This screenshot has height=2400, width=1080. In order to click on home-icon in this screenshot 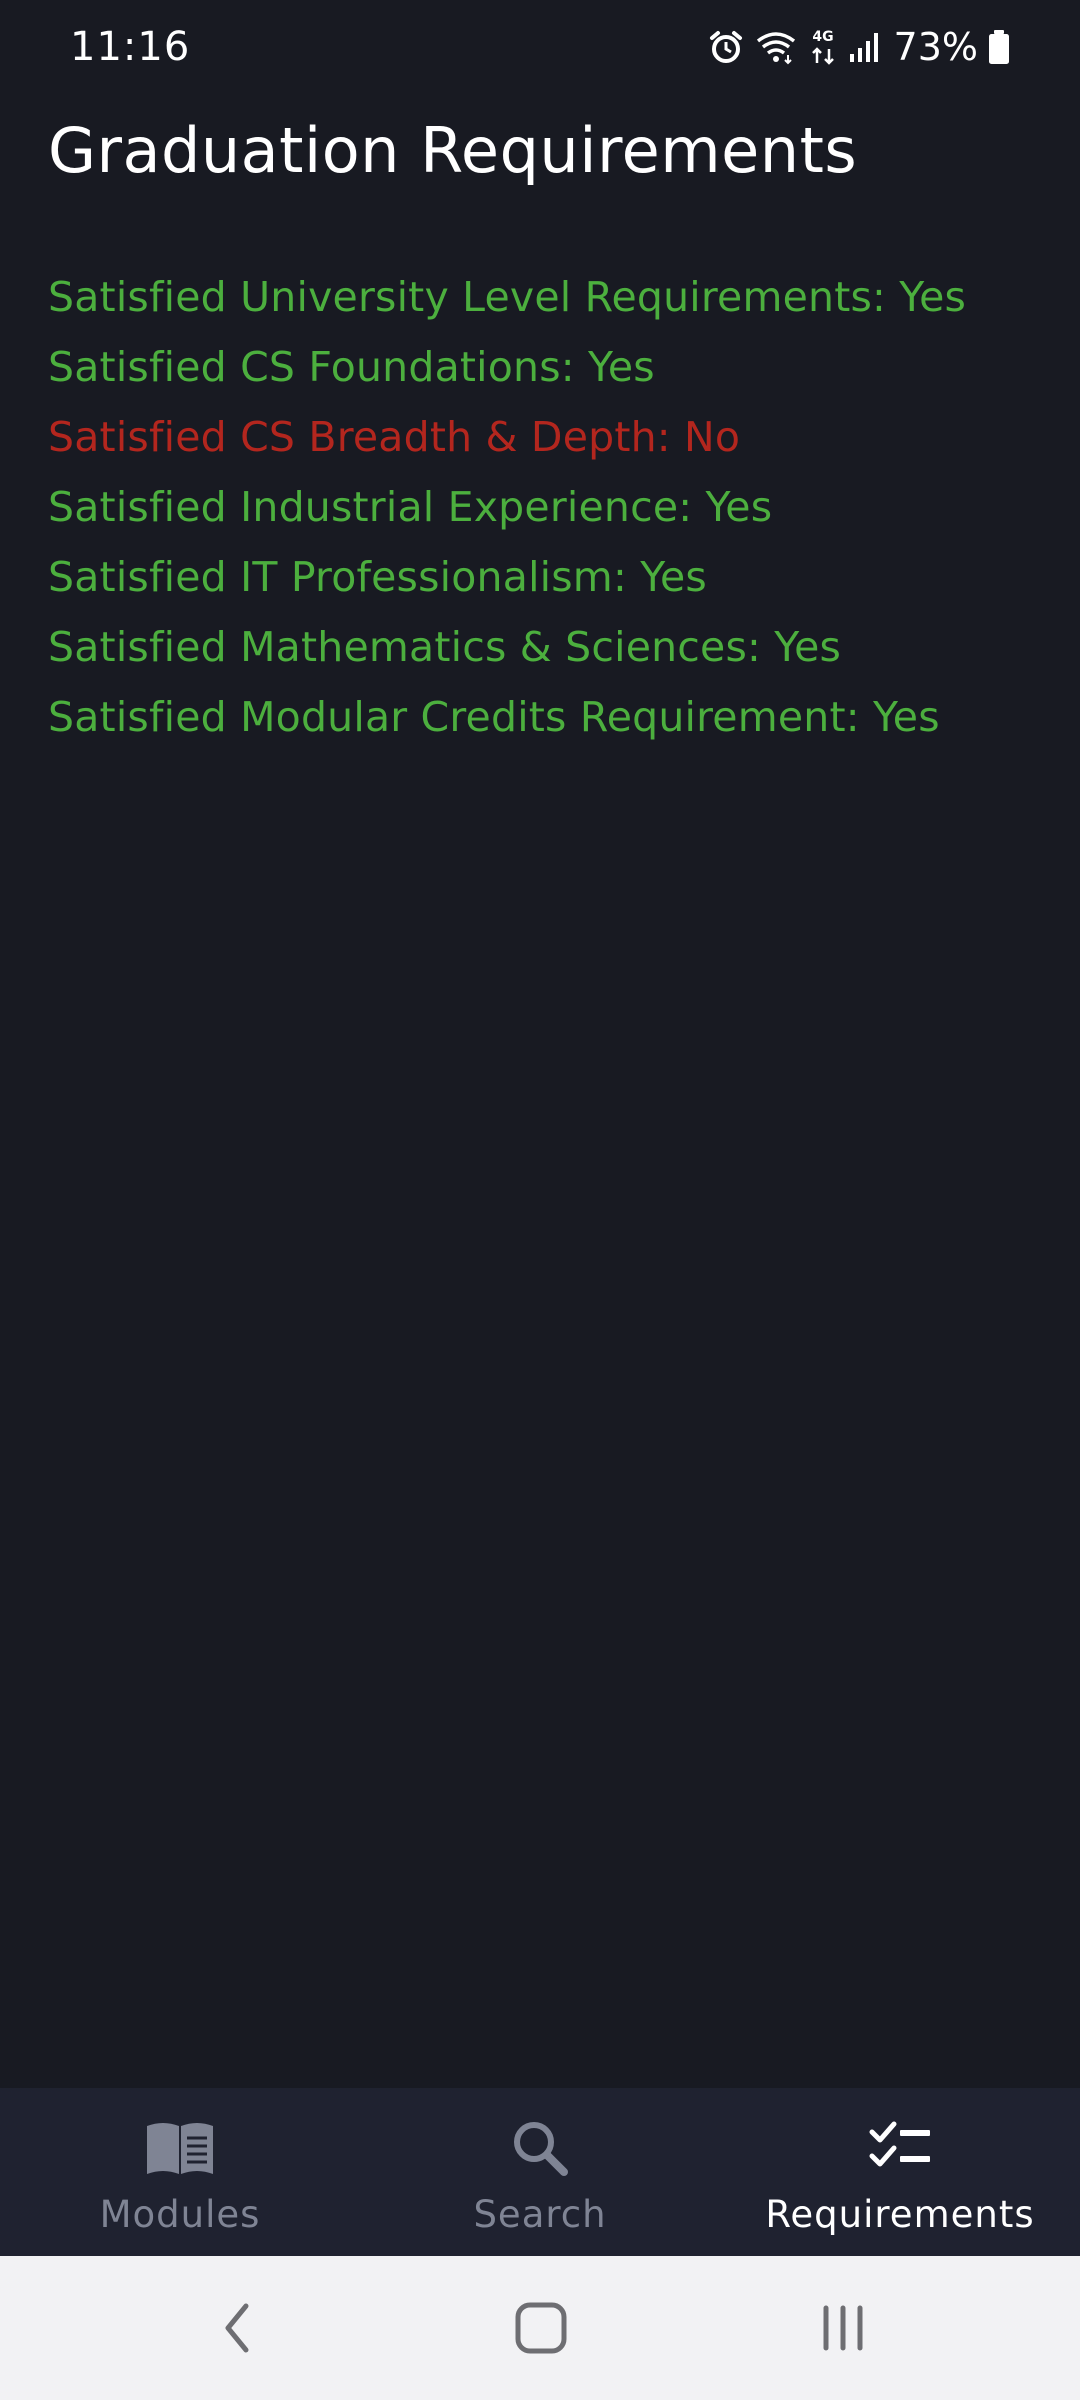, I will do `click(541, 2330)`.